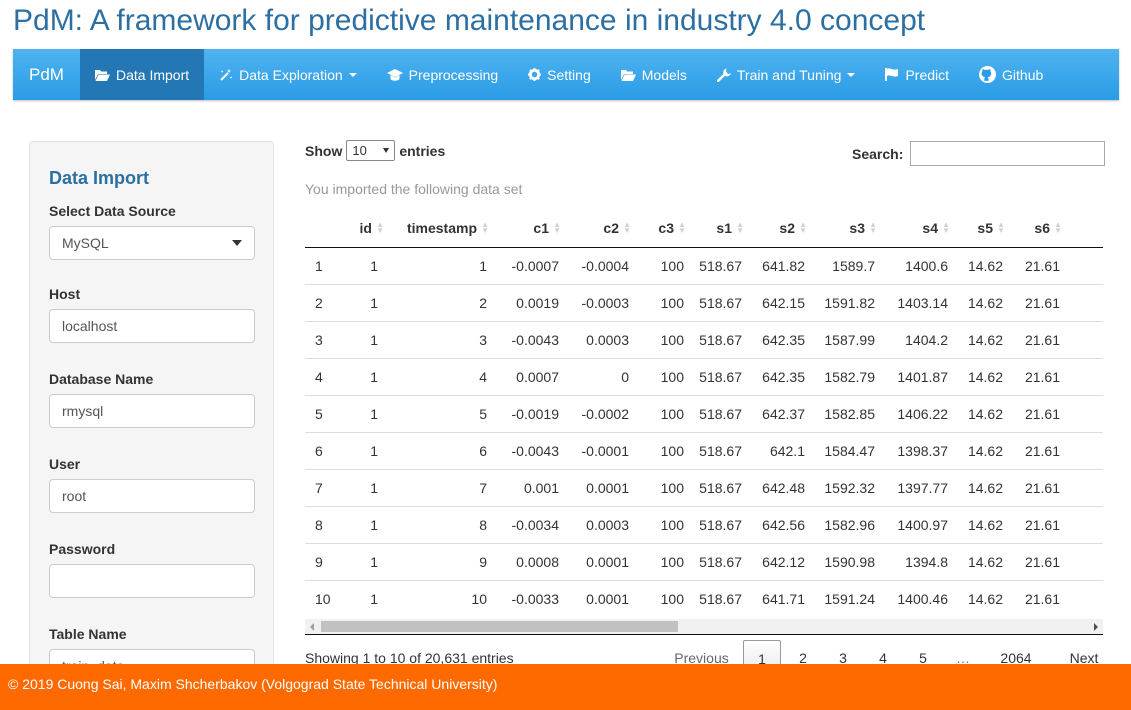  I want to click on database-name-input: rmysql, so click(152, 411).